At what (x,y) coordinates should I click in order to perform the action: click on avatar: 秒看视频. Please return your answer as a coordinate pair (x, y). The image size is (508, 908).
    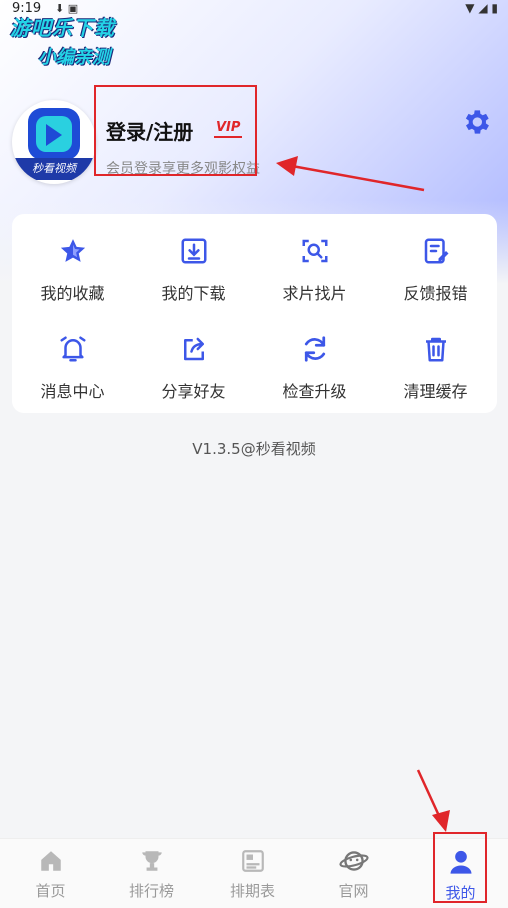
    Looking at the image, I should click on (54, 142).